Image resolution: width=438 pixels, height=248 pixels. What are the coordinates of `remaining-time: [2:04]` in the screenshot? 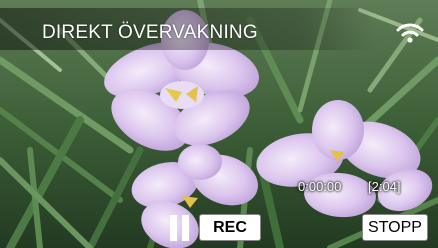 It's located at (384, 186).